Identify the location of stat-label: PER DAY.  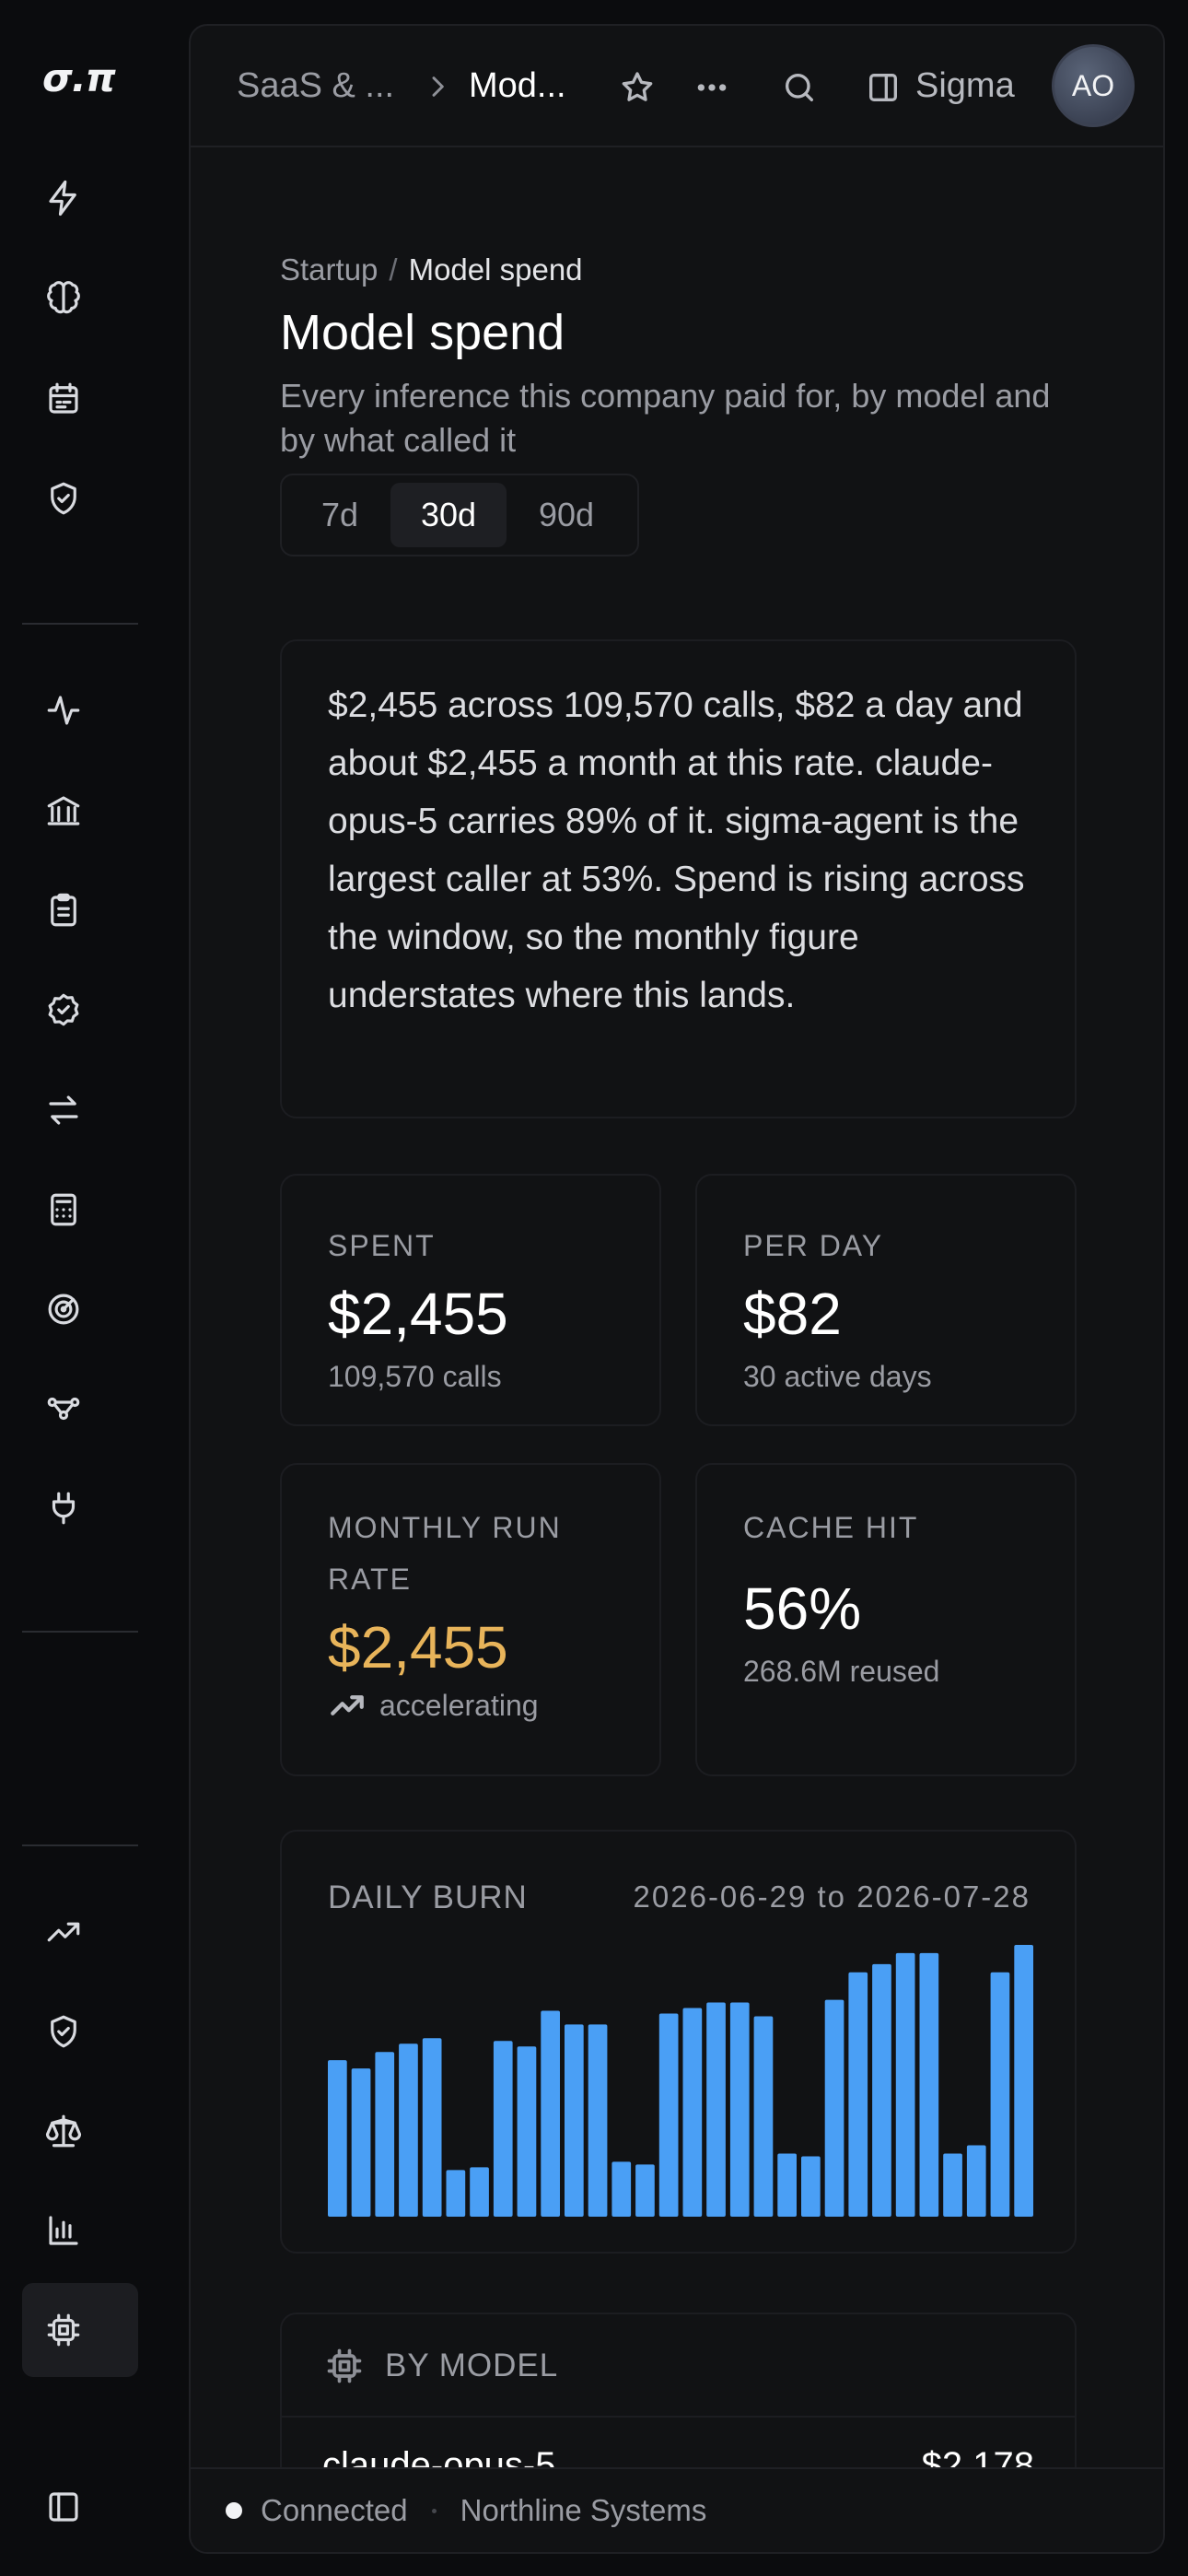
(813, 1245).